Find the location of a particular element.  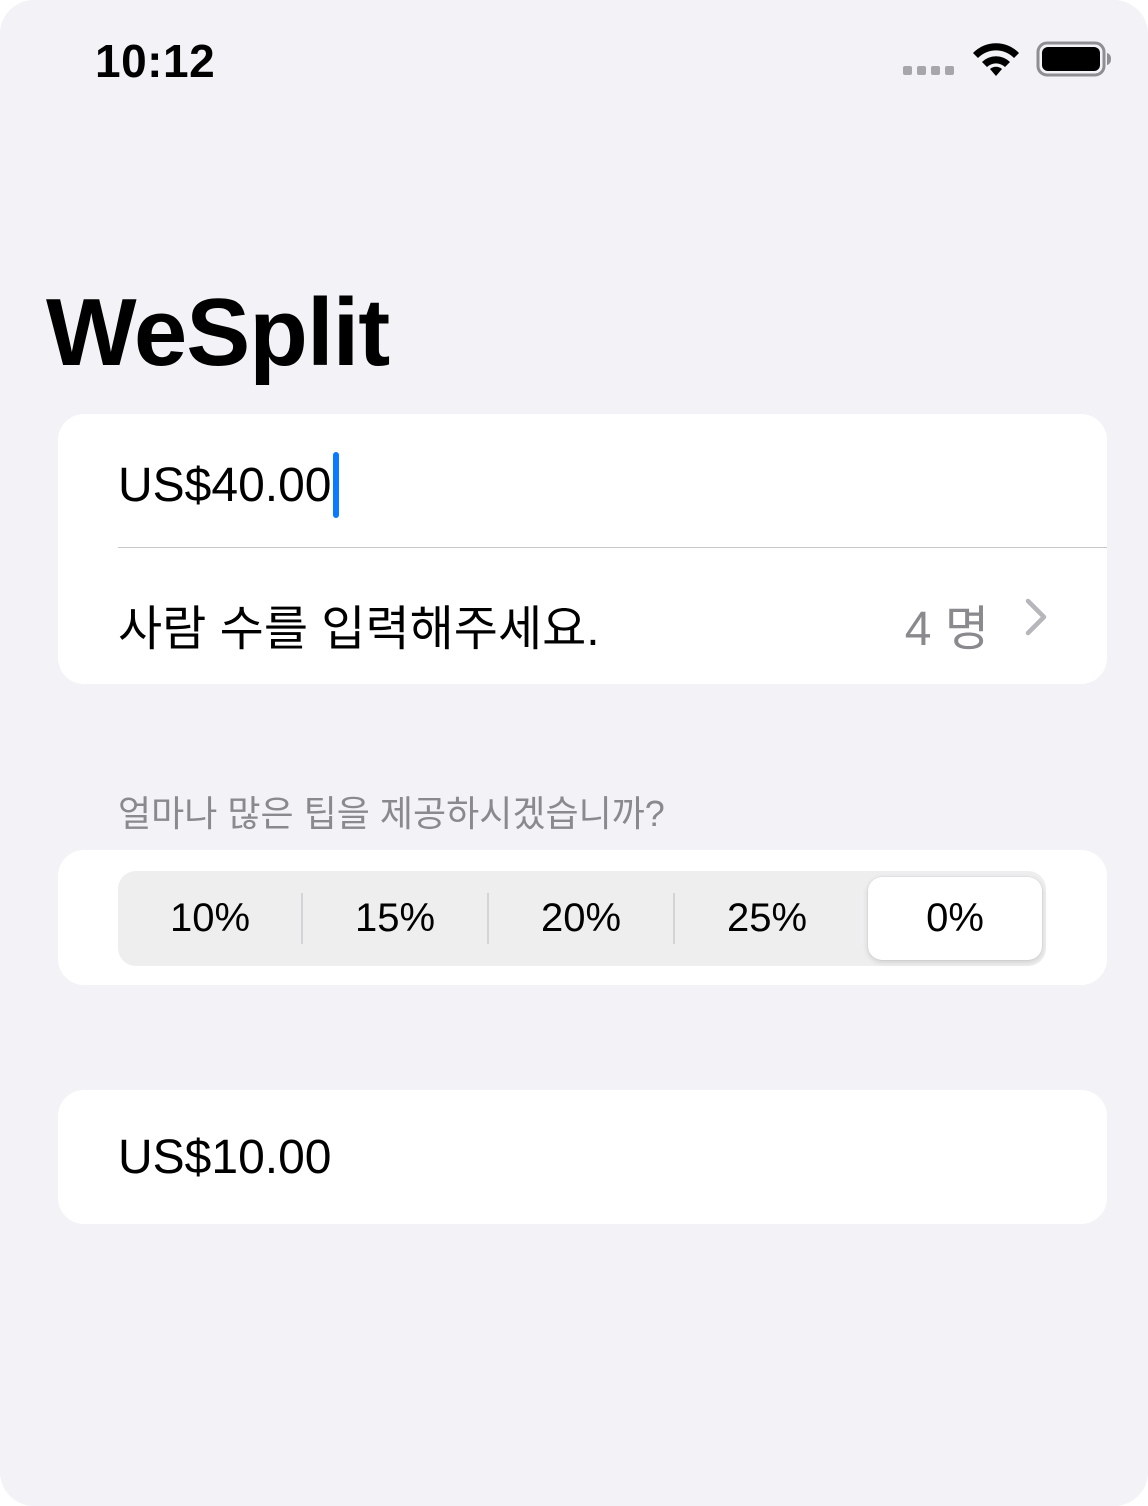

tip-option-0-selected: 0% is located at coordinates (955, 918).